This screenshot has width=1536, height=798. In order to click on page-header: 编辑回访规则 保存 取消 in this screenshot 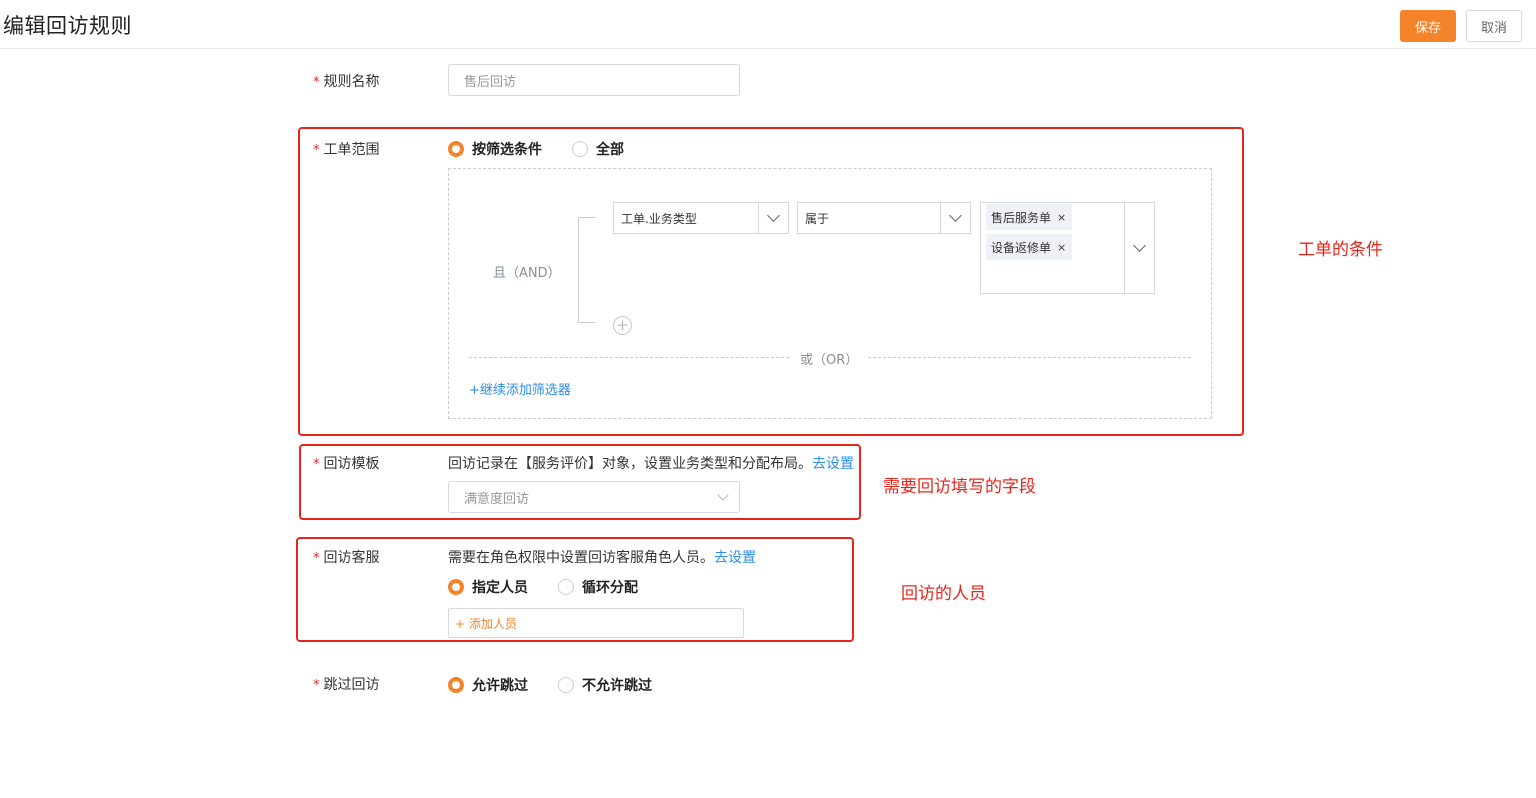, I will do `click(768, 24)`.